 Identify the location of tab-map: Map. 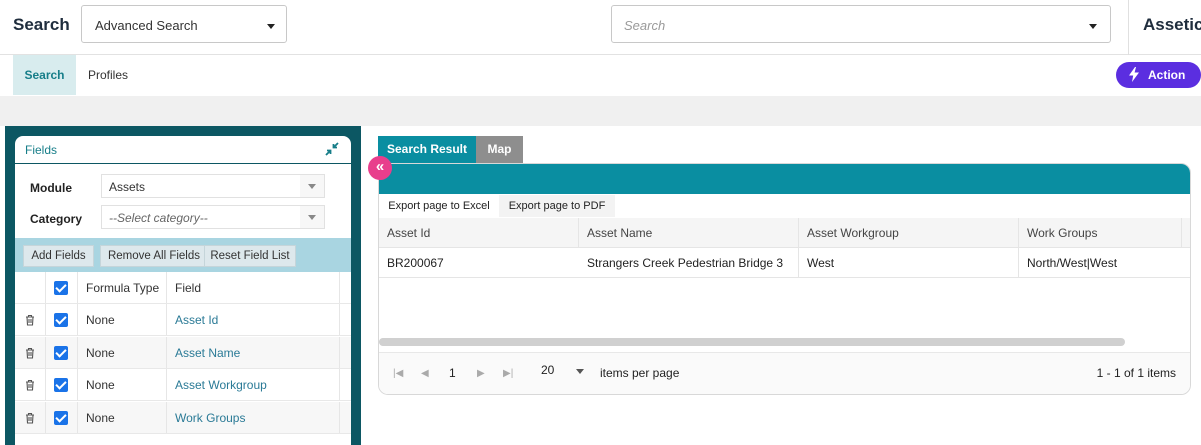
(499, 149).